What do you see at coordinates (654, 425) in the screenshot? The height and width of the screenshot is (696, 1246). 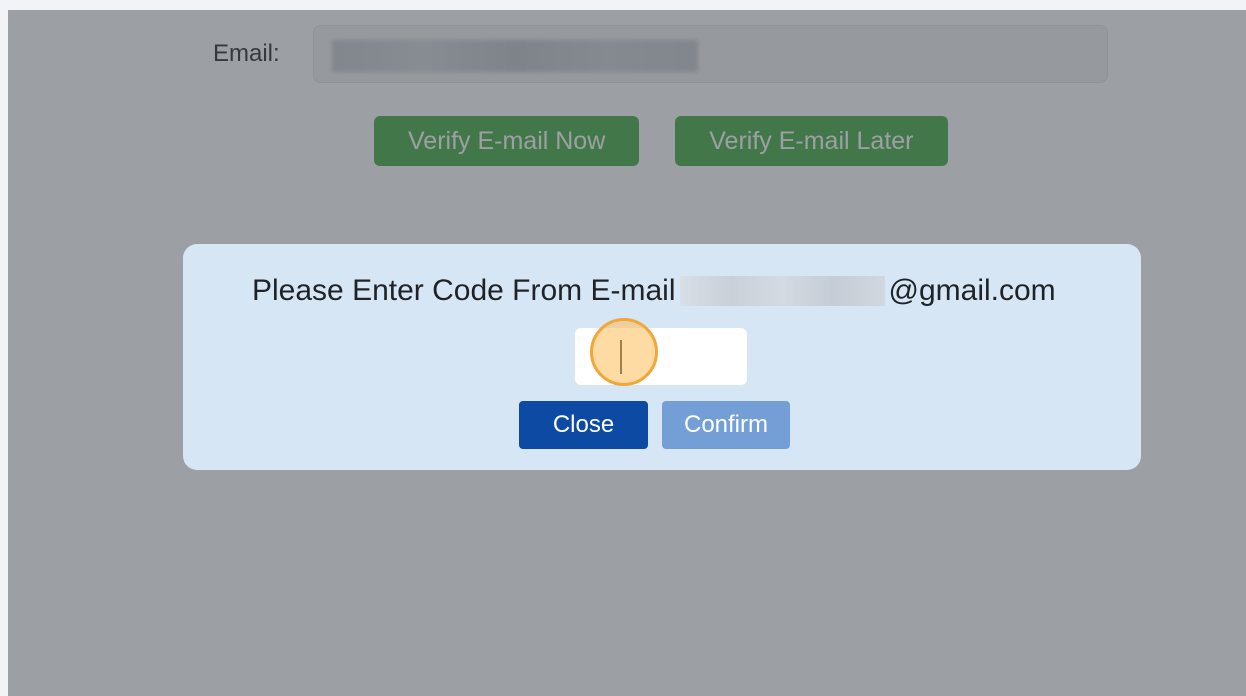 I see `modal-actions: Close Confirm` at bounding box center [654, 425].